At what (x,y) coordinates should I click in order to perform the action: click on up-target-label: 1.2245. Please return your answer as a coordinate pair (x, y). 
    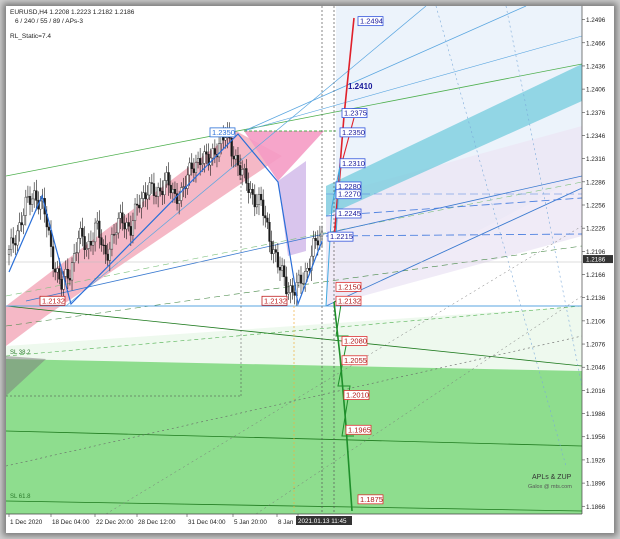
    Looking at the image, I should click on (349, 213).